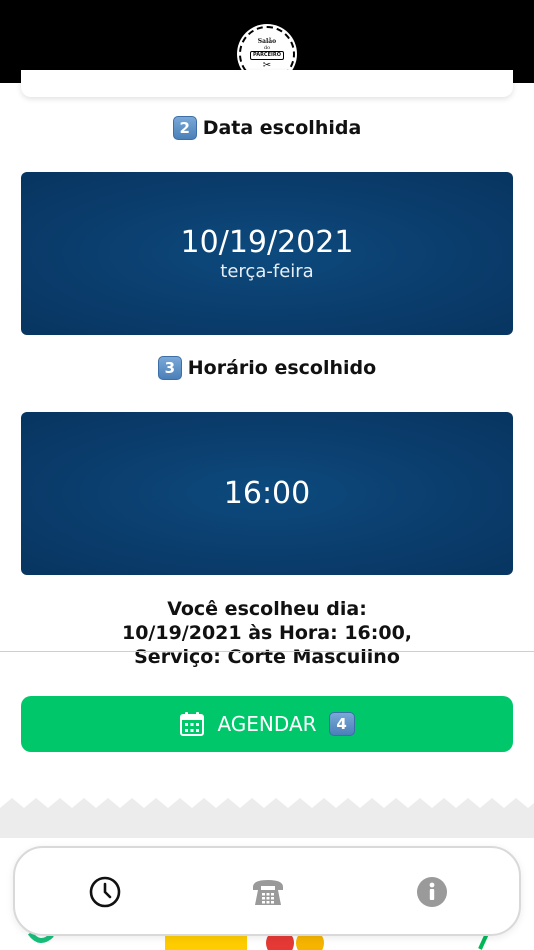 The width and height of the screenshot is (534, 950). I want to click on date-section-title: 2 Data escolhida, so click(267, 128).